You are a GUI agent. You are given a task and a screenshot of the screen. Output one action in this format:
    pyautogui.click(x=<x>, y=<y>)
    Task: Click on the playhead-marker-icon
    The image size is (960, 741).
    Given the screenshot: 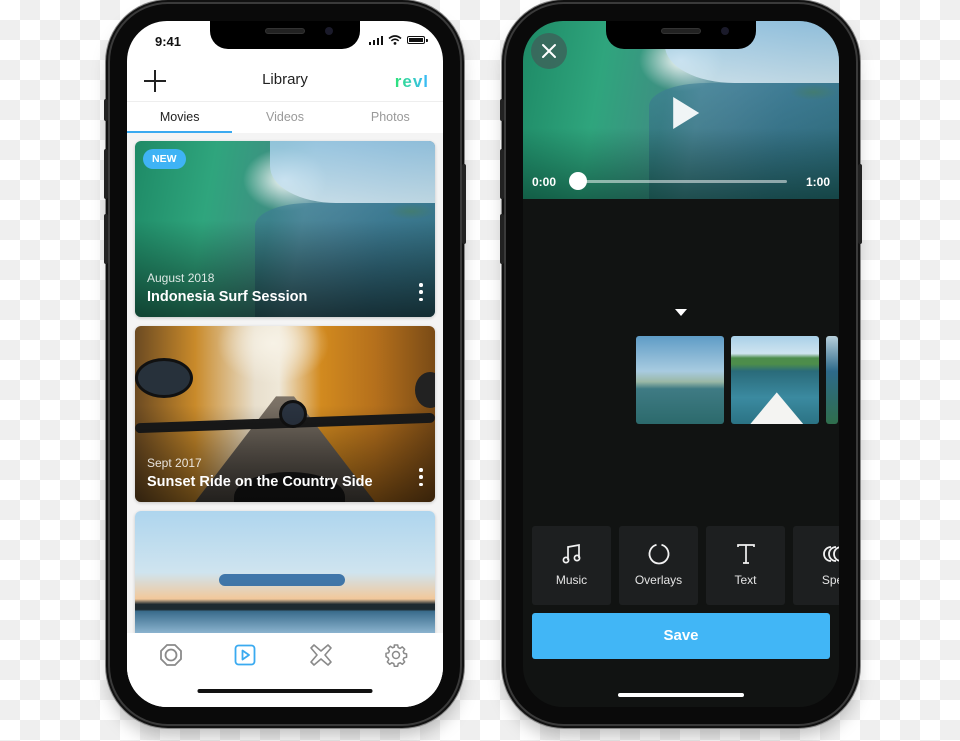 What is the action you would take?
    pyautogui.click(x=681, y=312)
    